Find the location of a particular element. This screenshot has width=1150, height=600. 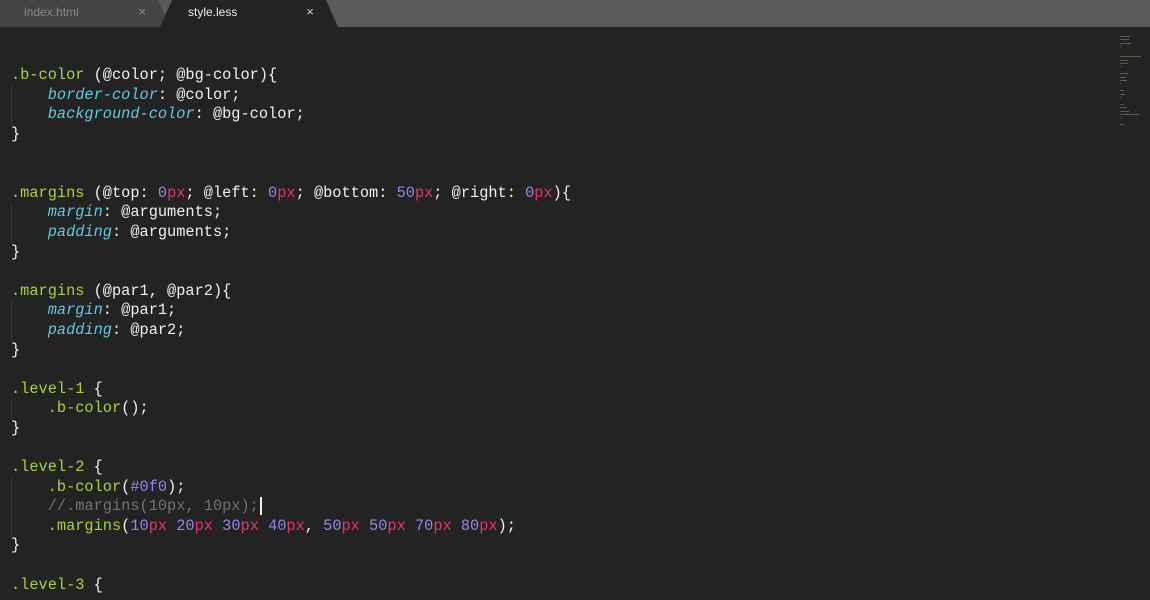

code-line: .b-color(); is located at coordinates (568, 409).